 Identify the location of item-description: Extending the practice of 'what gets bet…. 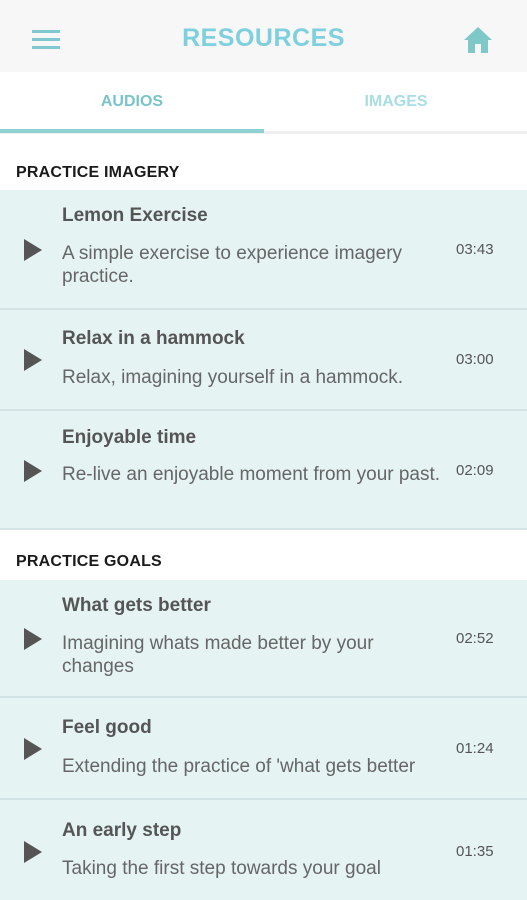
(239, 766).